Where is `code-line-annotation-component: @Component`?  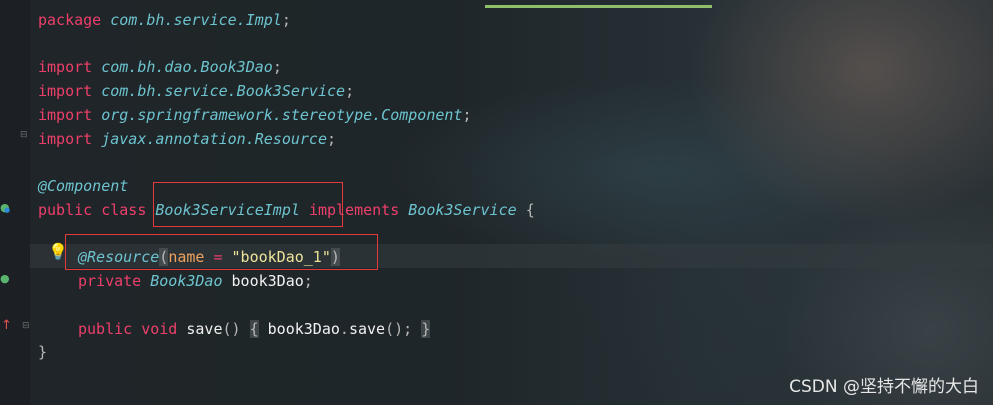 code-line-annotation-component: @Component is located at coordinates (83, 186).